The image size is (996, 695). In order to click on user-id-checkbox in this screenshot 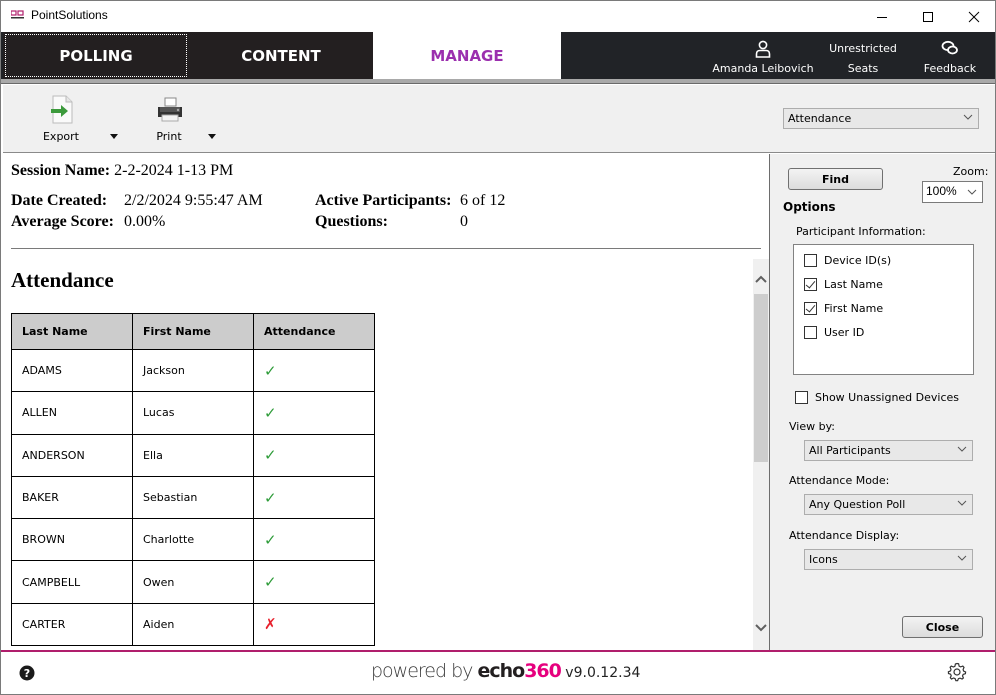, I will do `click(810, 332)`.